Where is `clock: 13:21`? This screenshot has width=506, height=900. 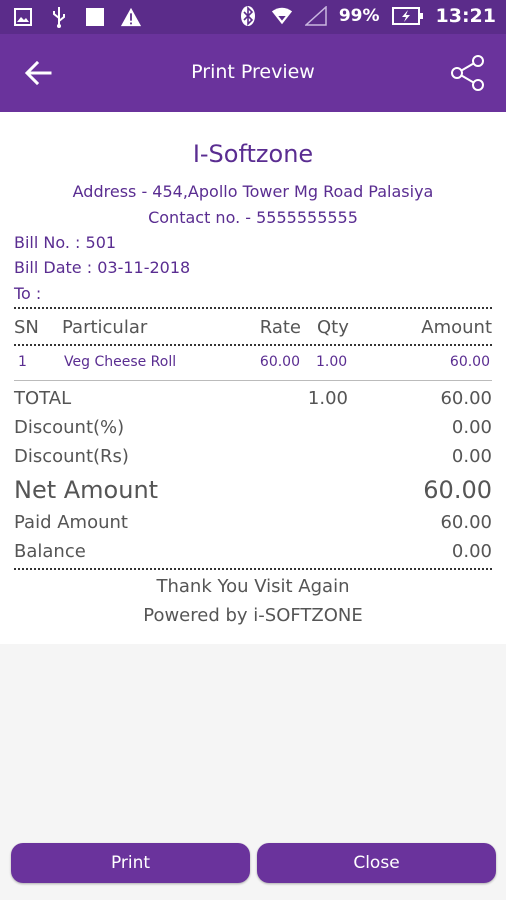 clock: 13:21 is located at coordinates (465, 16).